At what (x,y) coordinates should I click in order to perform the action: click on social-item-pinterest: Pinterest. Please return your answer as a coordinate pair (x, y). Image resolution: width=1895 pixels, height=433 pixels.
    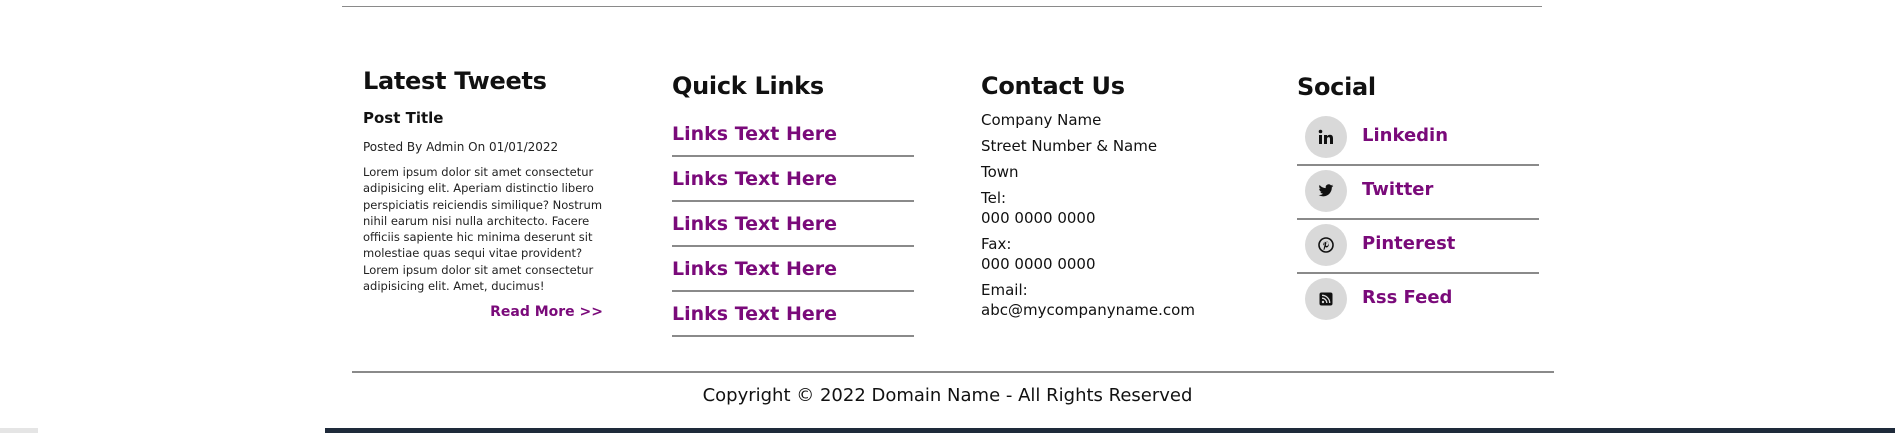
    Looking at the image, I should click on (1418, 247).